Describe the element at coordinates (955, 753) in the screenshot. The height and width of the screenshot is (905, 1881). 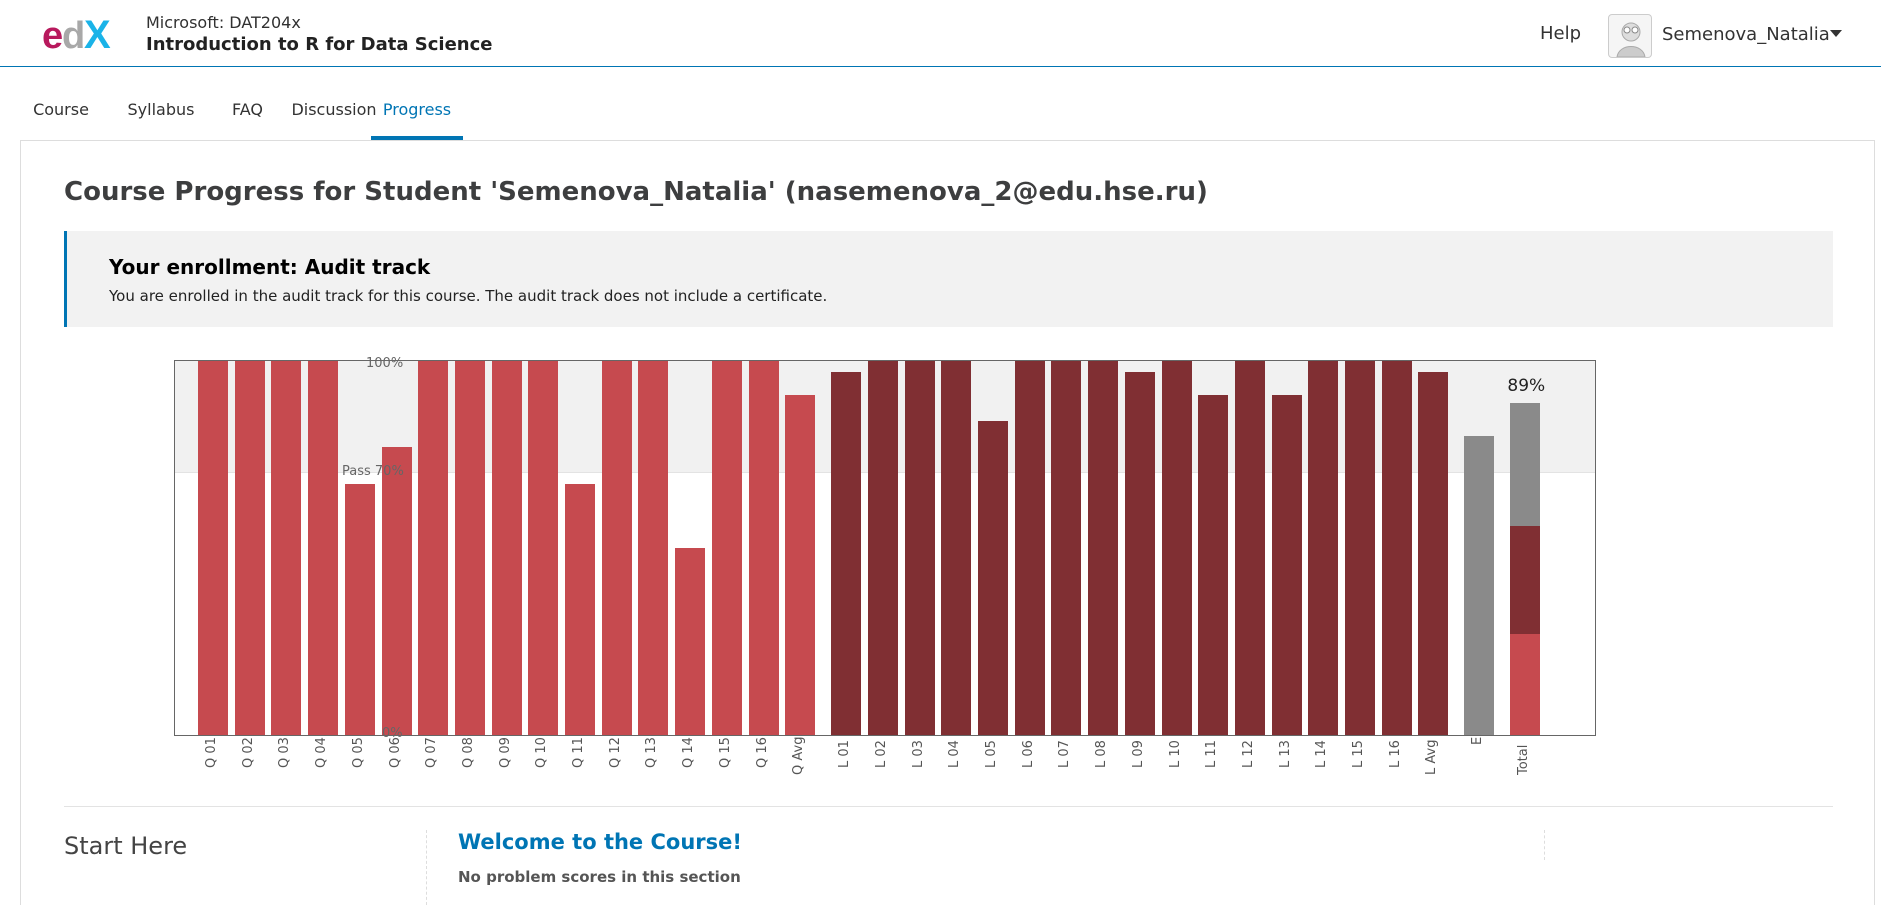
I see `x-tick-label: L 04` at that location.